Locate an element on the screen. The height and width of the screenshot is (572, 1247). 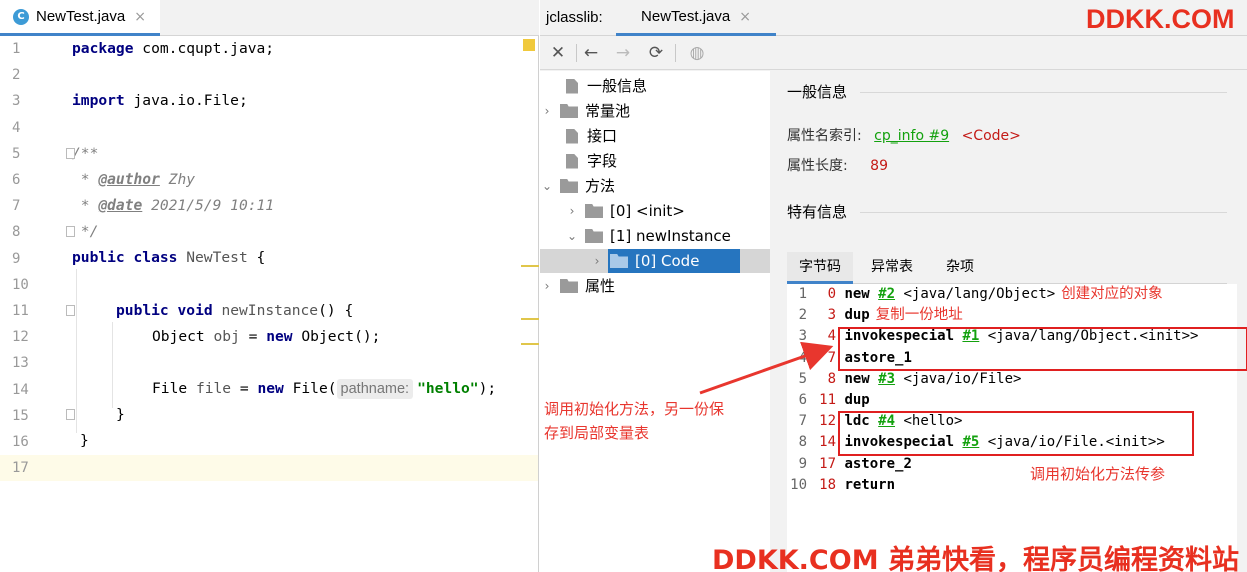
bytecode-row: 5 8 new #3 <java/io/File> is located at coordinates (1012, 379).